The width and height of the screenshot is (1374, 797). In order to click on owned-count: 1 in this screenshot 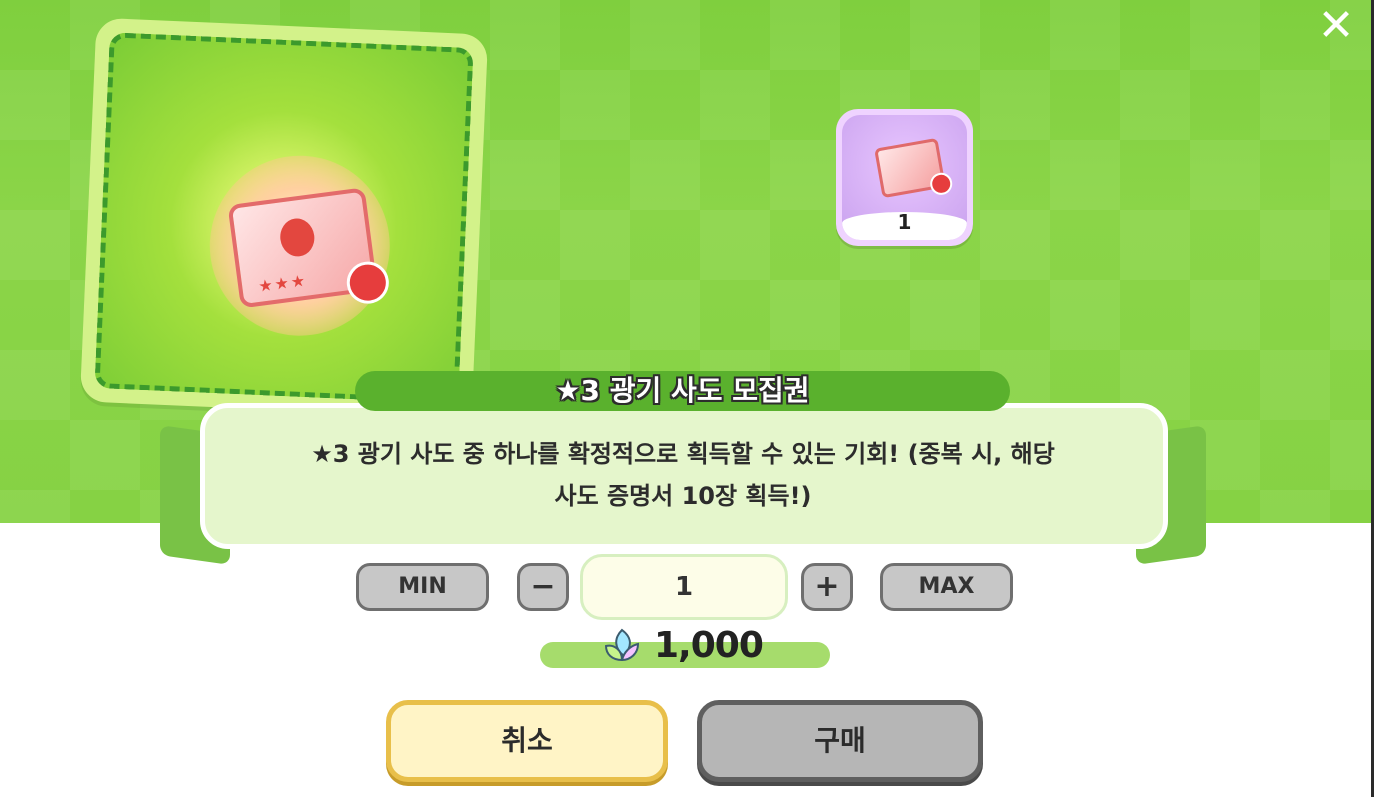, I will do `click(904, 222)`.